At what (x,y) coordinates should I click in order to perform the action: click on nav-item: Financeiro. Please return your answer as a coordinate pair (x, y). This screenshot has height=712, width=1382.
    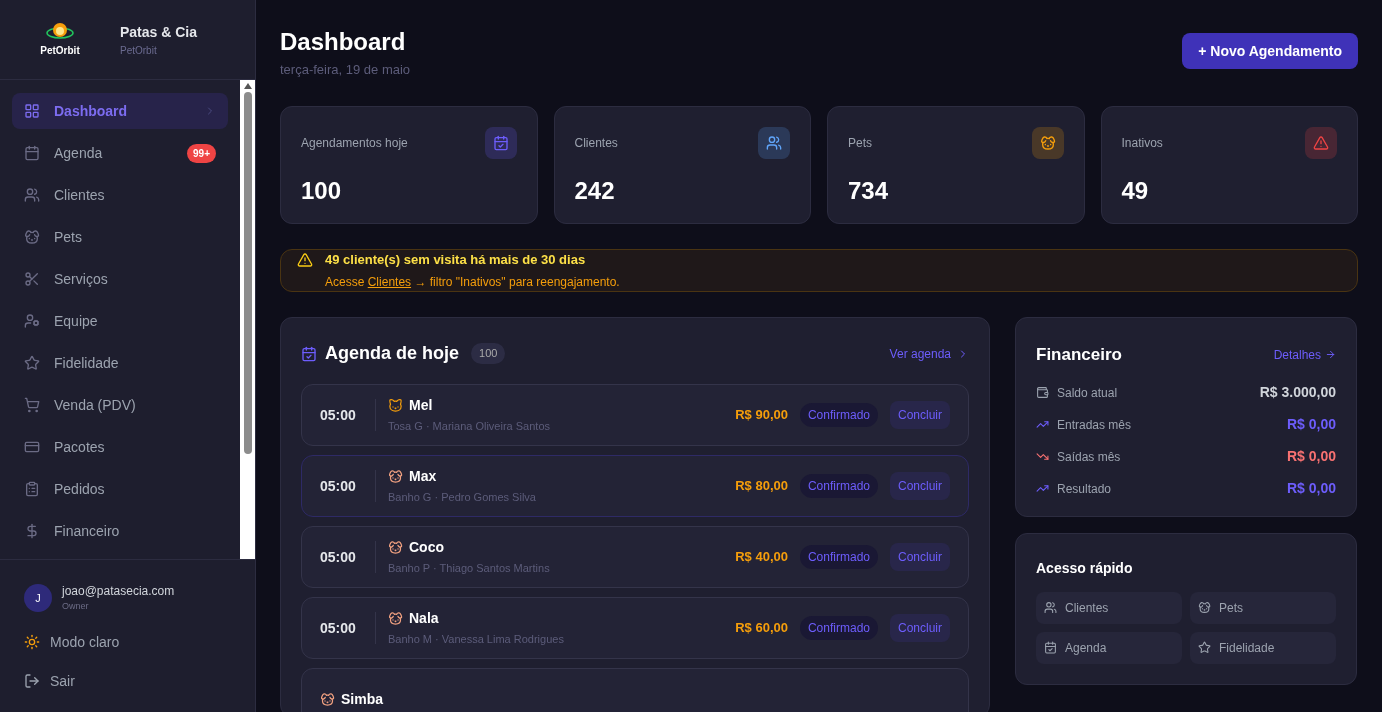
    Looking at the image, I should click on (120, 531).